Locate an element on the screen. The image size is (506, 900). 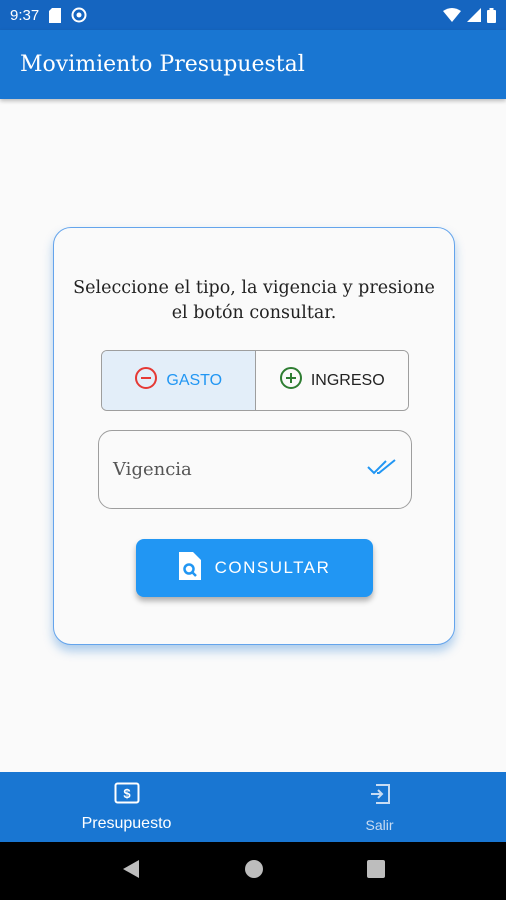
nav-item-salir: Salir is located at coordinates (379, 807).